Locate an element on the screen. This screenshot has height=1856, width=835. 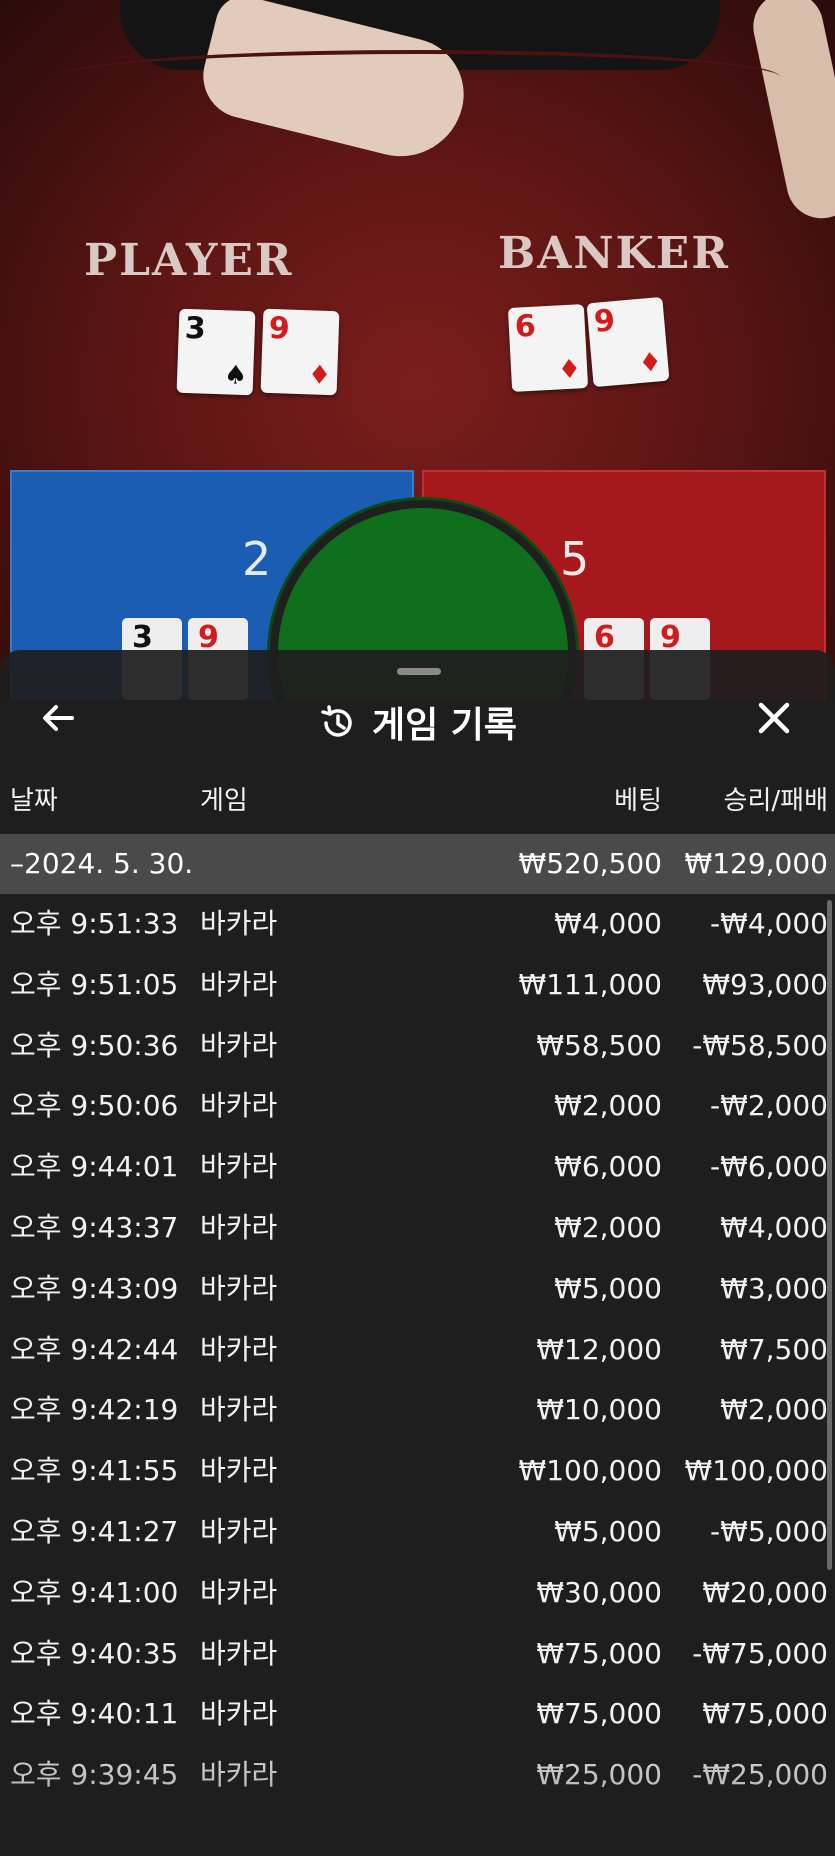
row-result: ₩100,000 is located at coordinates (756, 1471).